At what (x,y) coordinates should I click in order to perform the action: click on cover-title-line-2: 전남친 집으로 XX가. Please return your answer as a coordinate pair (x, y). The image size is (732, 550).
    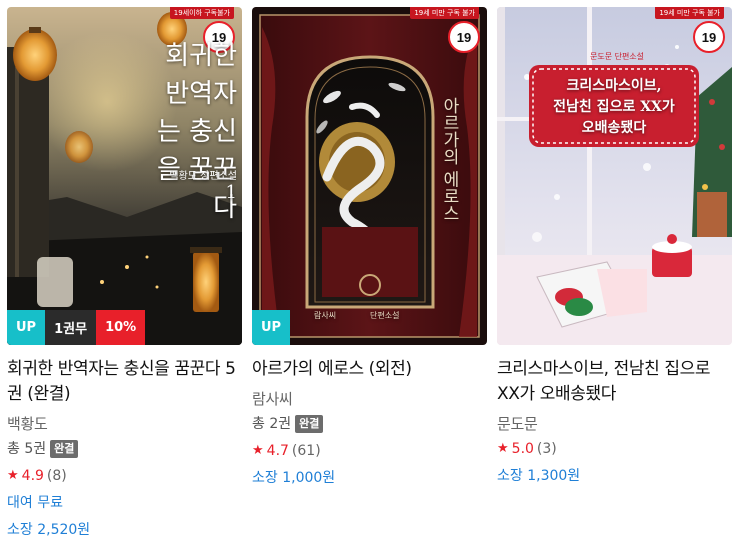
    Looking at the image, I should click on (614, 107).